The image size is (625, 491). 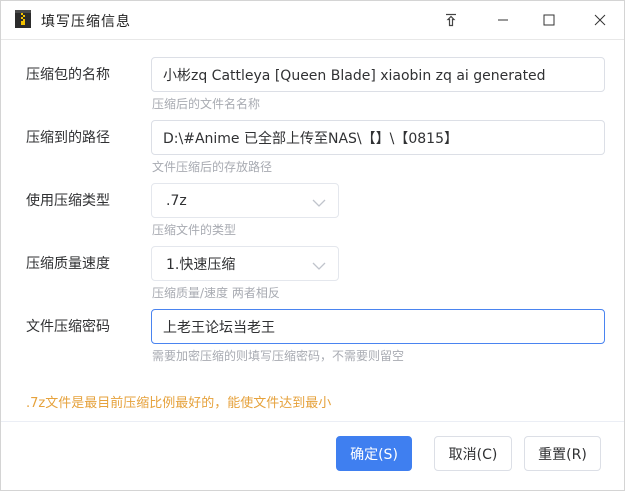 I want to click on confirm-button: 确定(S), so click(x=374, y=453).